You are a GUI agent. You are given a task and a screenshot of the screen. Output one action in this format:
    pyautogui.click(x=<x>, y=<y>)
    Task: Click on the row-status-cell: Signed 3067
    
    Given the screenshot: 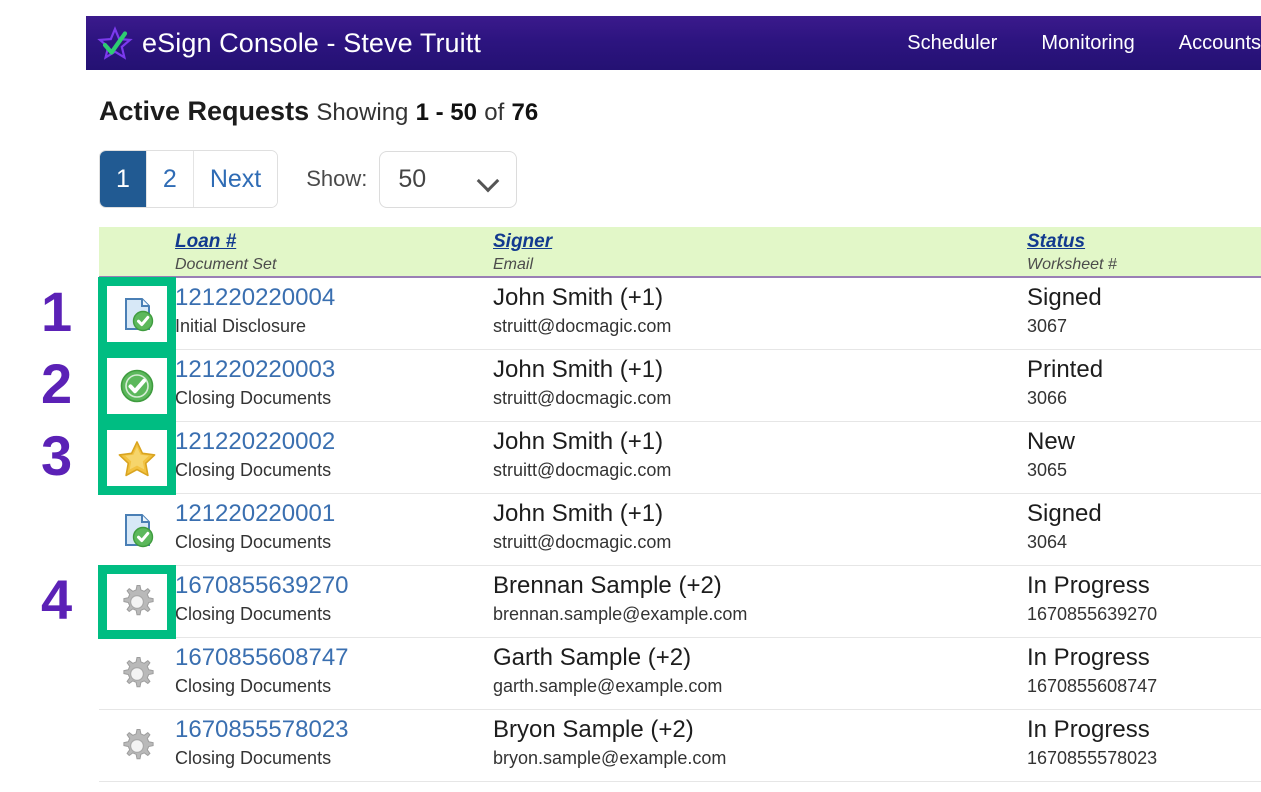 What is the action you would take?
    pyautogui.click(x=1144, y=307)
    